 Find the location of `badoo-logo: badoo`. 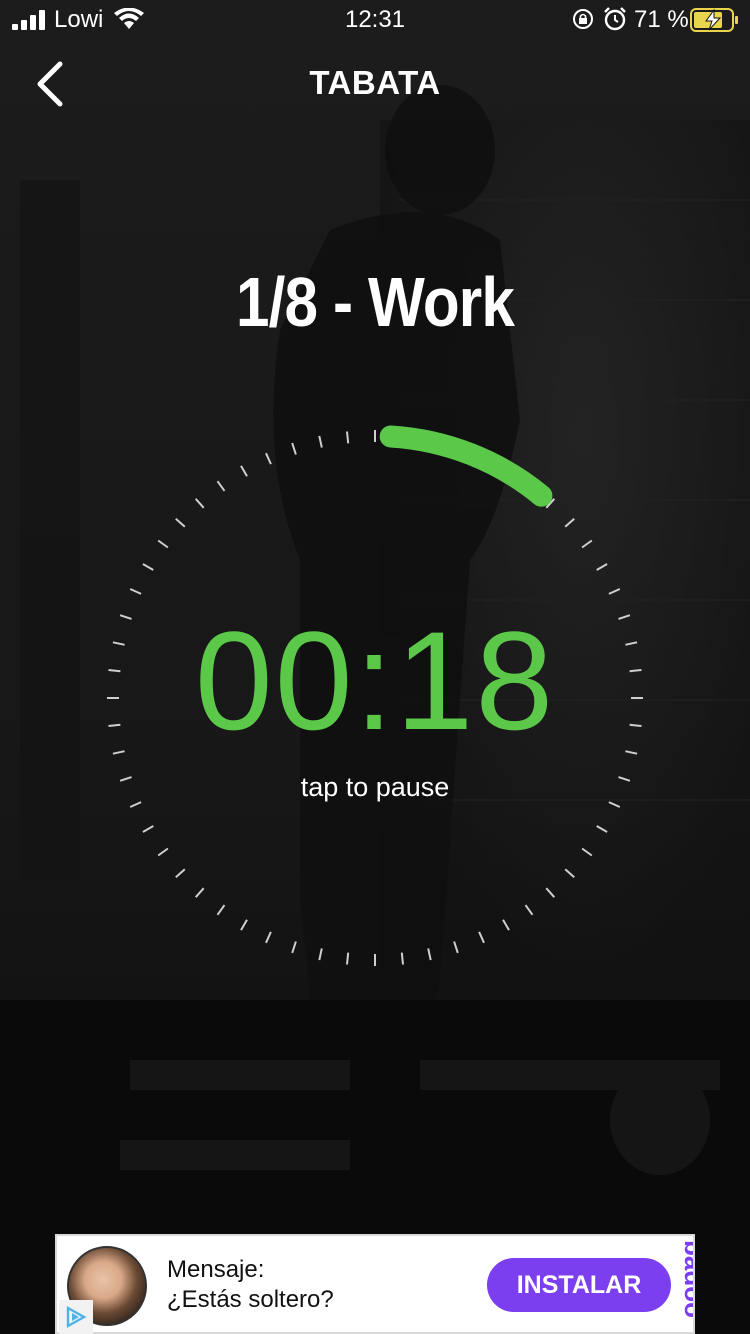

badoo-logo: badoo is located at coordinates (686, 1279).